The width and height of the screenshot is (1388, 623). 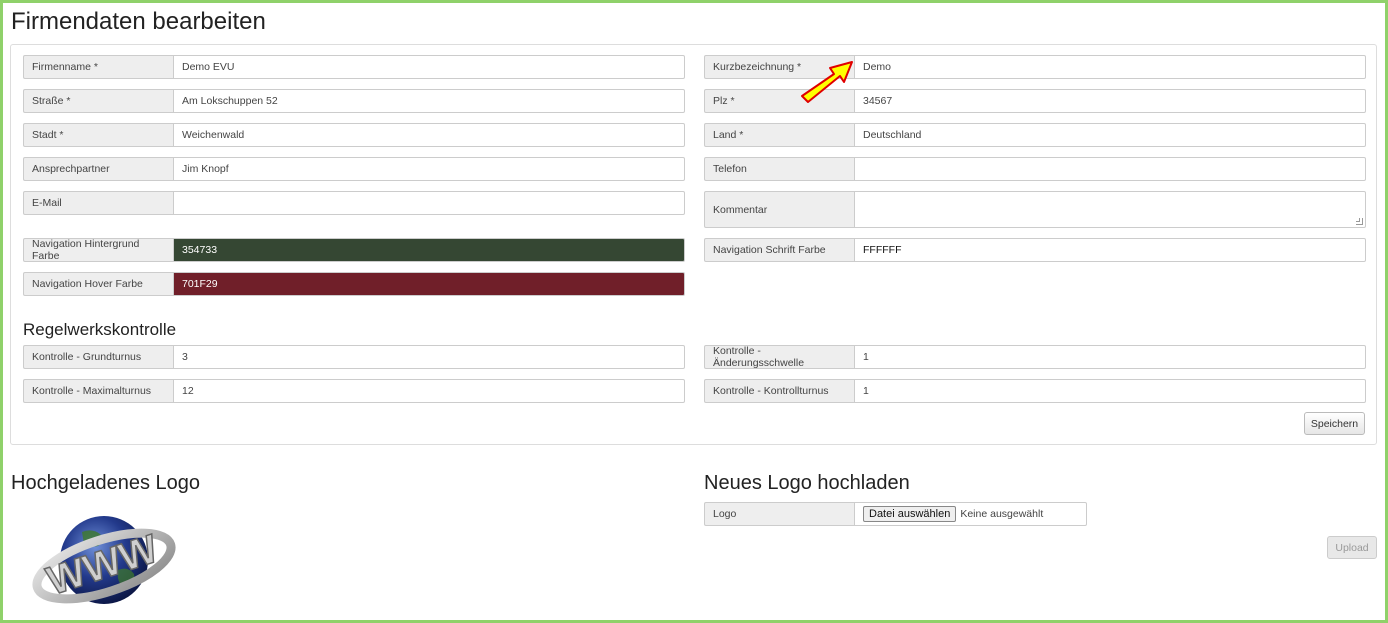 I want to click on aenderungsschwelle-label: Kontrolle - Änderungsschwelle, so click(x=779, y=357).